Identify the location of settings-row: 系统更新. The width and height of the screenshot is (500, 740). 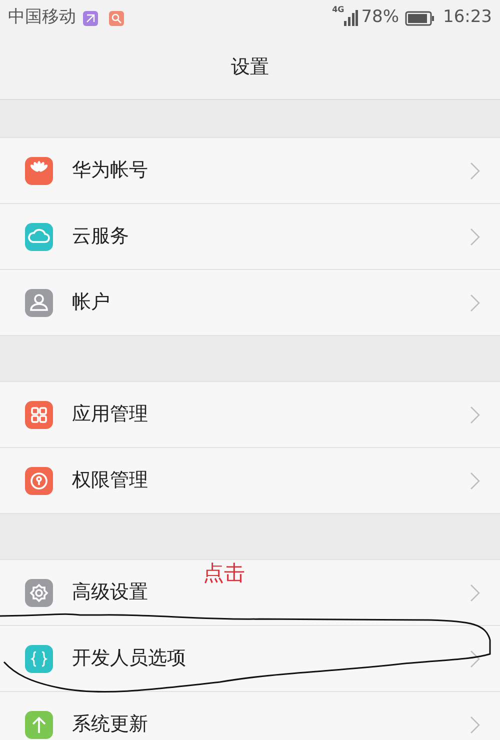
(250, 716).